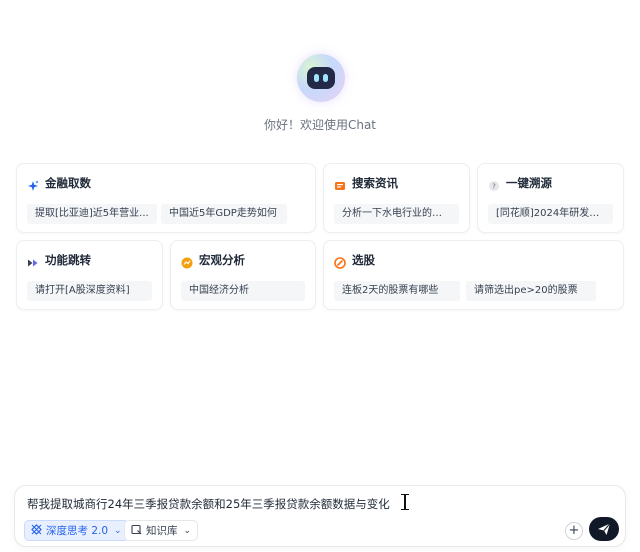 This screenshot has width=640, height=552. I want to click on welcome-text: 你好！欢迎使用Chat, so click(320, 125).